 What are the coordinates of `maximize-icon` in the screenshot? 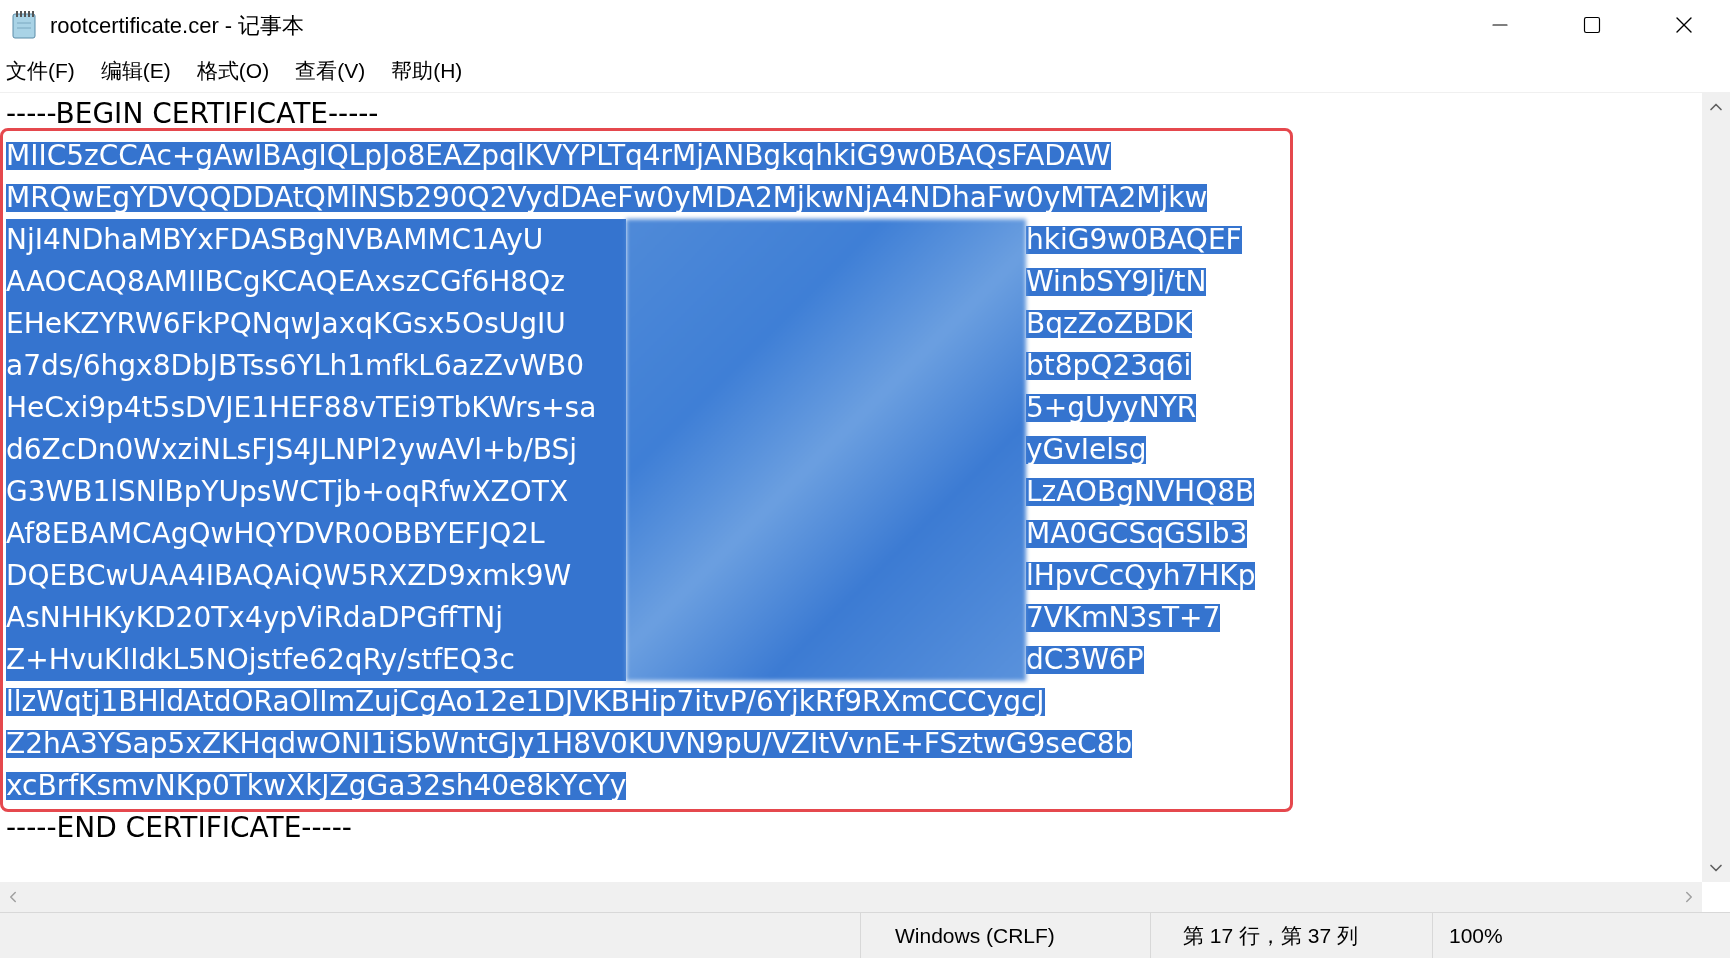 It's located at (1592, 25).